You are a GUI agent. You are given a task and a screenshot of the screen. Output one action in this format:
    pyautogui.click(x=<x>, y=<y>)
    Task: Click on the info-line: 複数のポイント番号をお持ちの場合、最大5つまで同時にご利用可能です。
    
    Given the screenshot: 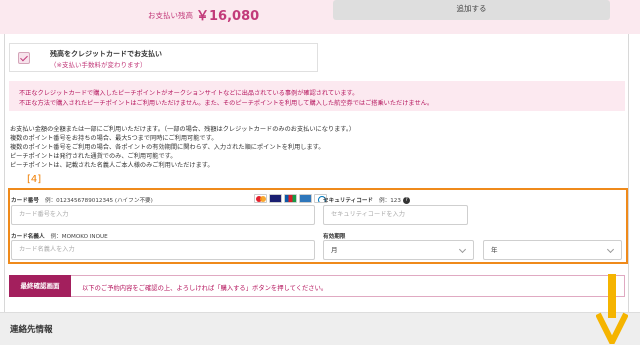 What is the action you would take?
    pyautogui.click(x=114, y=138)
    